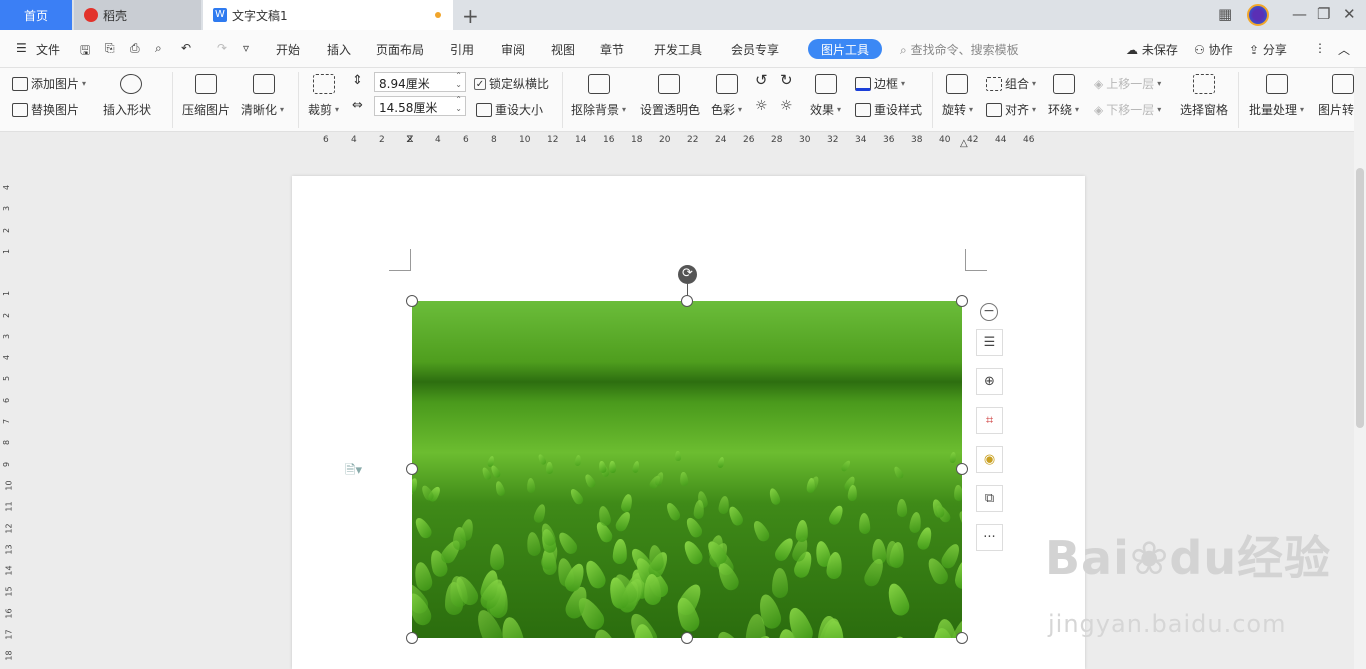 Image resolution: width=1366 pixels, height=669 pixels. I want to click on align-button: 对齐 ▾, so click(1011, 109).